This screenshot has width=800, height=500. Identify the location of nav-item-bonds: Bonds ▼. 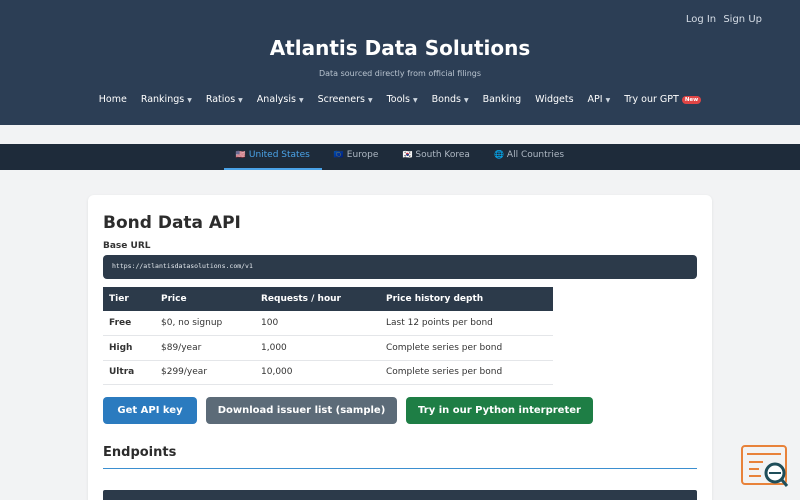
(450, 99).